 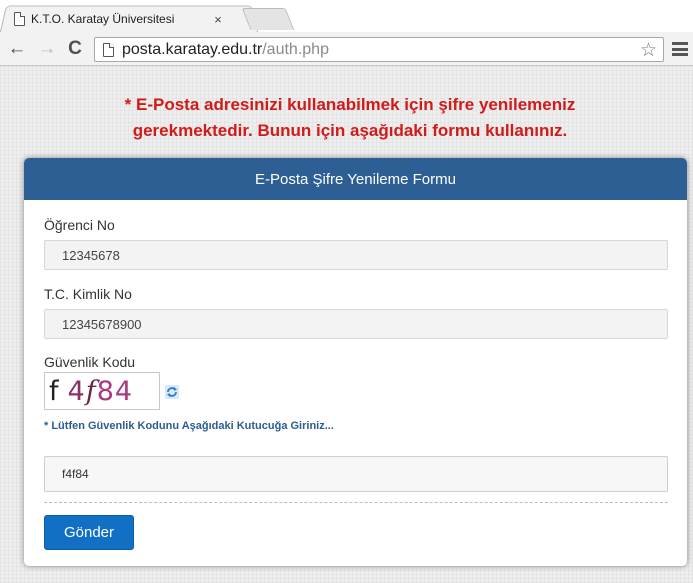 I want to click on security-code-input, so click(x=356, y=474).